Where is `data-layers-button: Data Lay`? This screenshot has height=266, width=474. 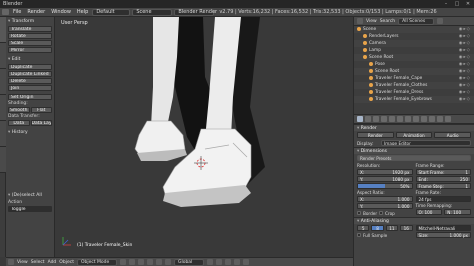
data-layers-button: Data Lay is located at coordinates (41, 123).